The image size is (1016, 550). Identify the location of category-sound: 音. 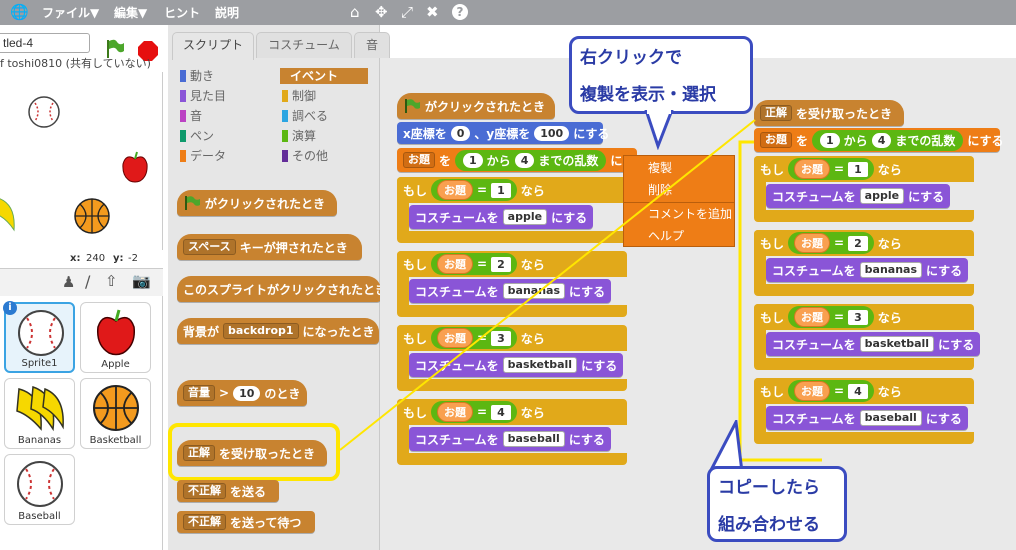
(191, 116).